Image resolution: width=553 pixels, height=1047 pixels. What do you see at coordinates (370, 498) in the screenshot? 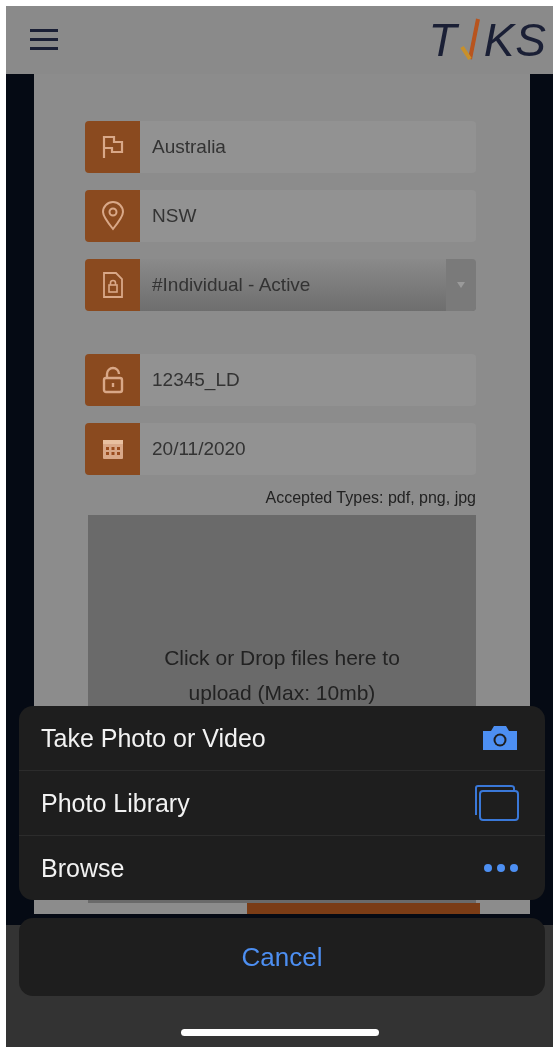
I see `accepted-types-text: Accepted Types: pdf, png, jpg` at bounding box center [370, 498].